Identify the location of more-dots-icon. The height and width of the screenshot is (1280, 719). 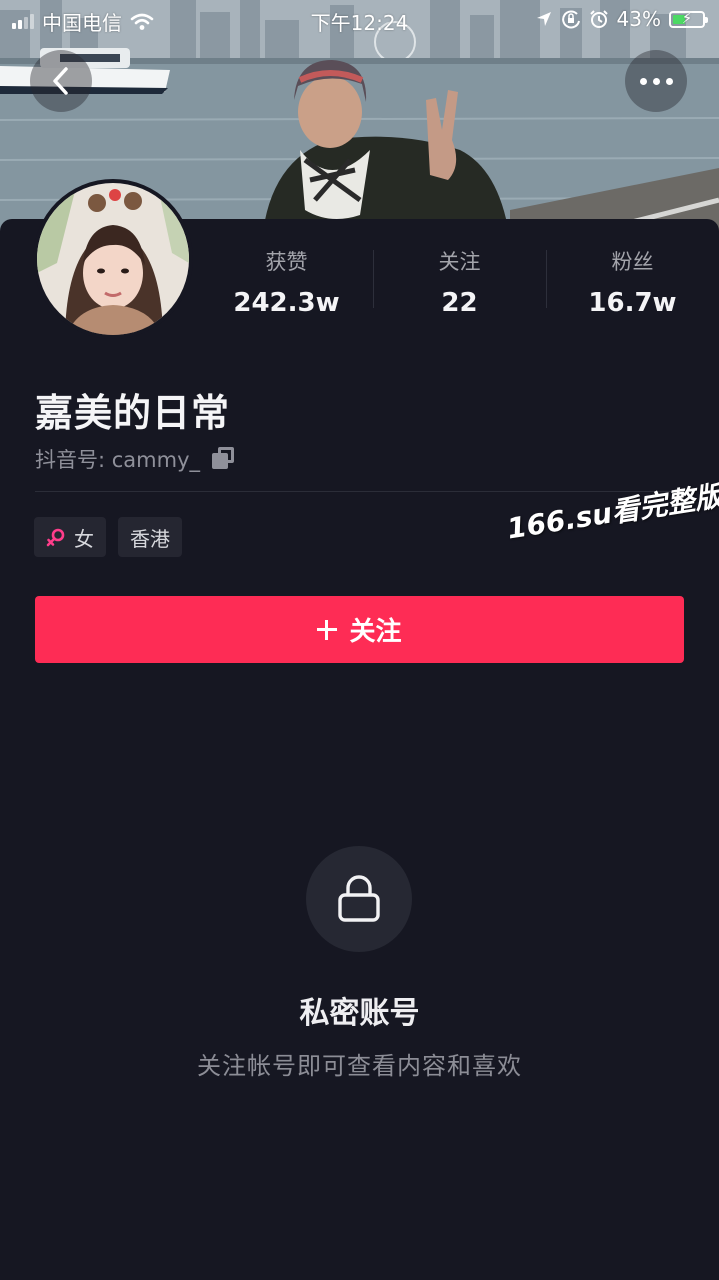
(656, 81).